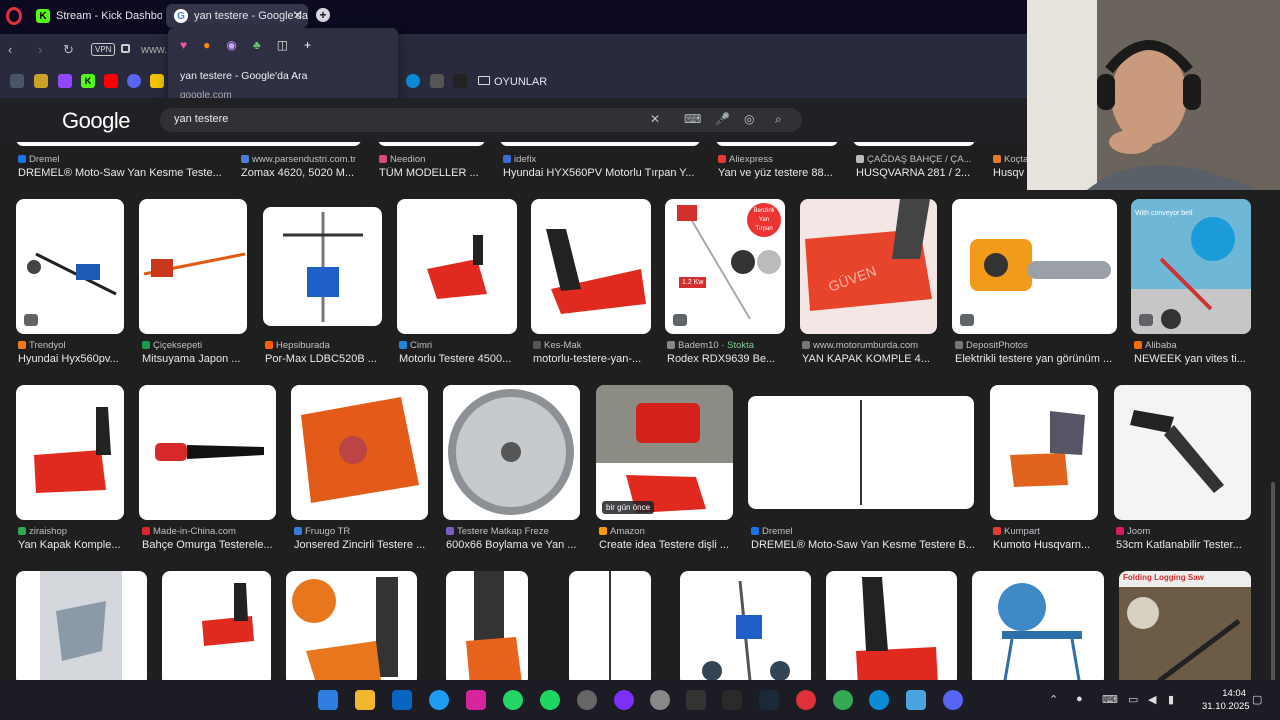 The image size is (1280, 720). Describe the element at coordinates (415, 345) in the screenshot. I see `result-source: Cimri` at that location.